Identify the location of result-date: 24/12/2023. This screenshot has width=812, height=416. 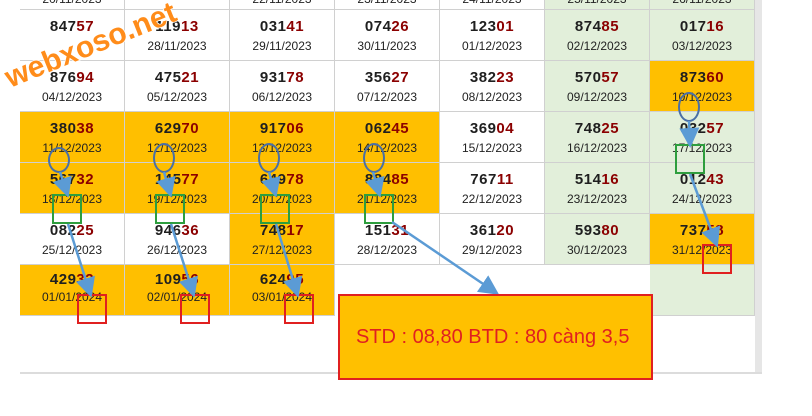
(702, 199).